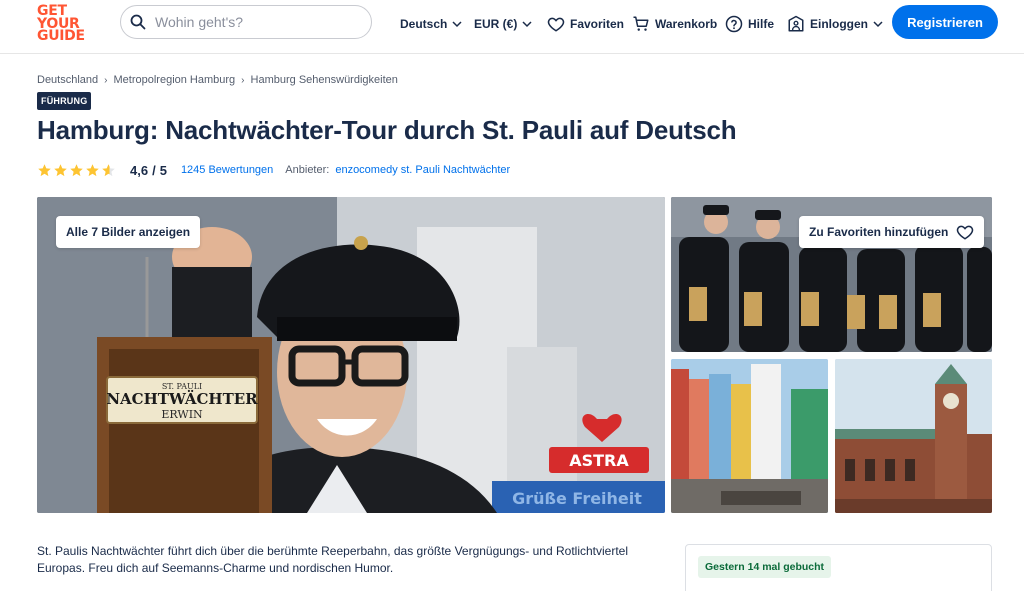 The image size is (1024, 591). What do you see at coordinates (641, 23) in the screenshot?
I see `shopping-cart-icon` at bounding box center [641, 23].